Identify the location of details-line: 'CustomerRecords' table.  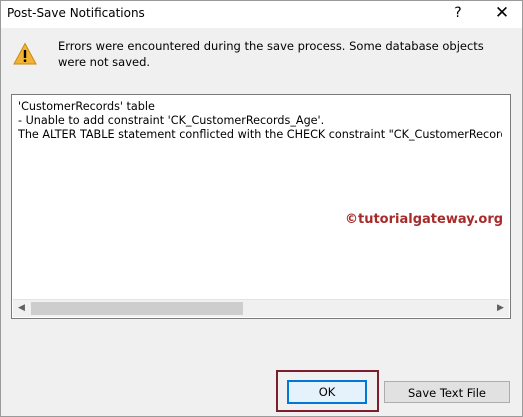
(86, 106).